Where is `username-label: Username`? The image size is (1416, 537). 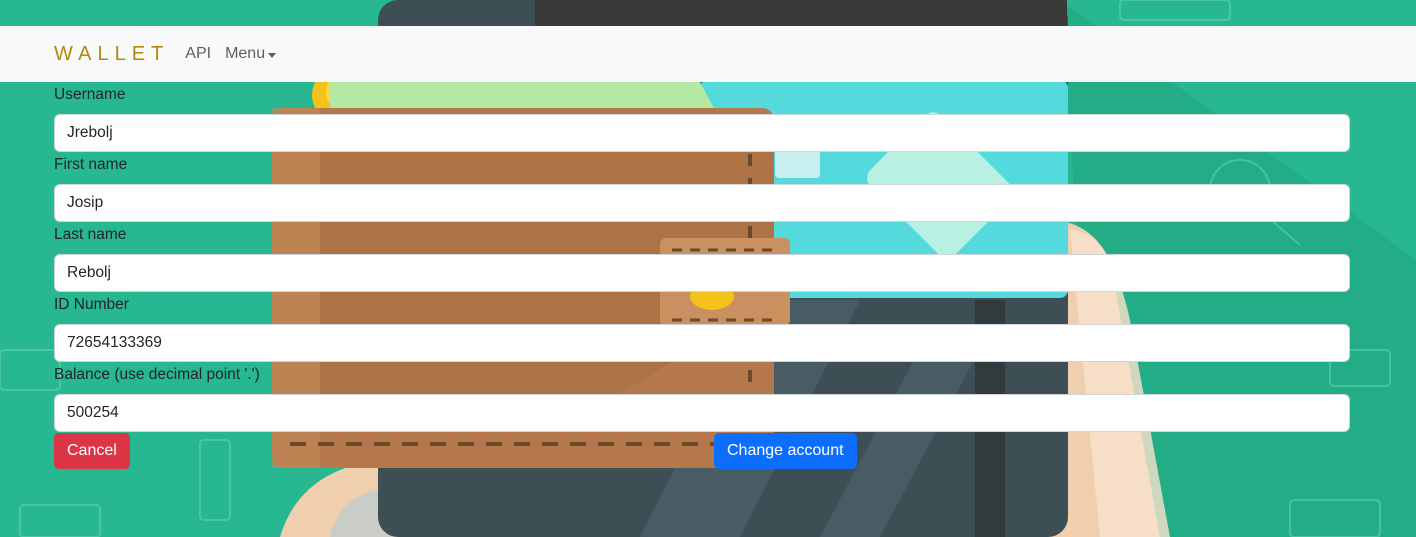
username-label: Username is located at coordinates (90, 94).